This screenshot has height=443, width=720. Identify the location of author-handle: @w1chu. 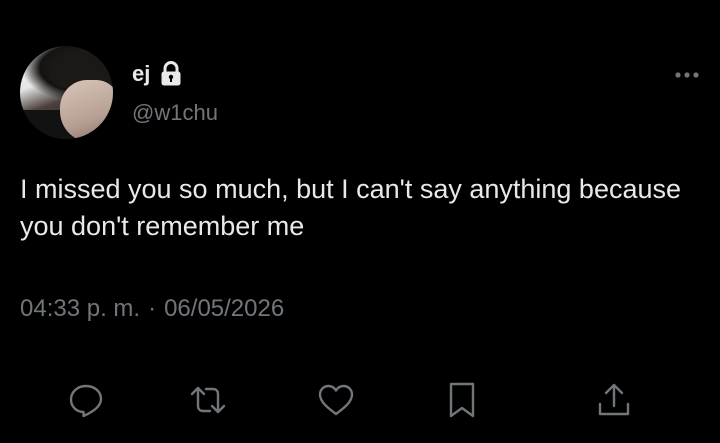
(175, 113).